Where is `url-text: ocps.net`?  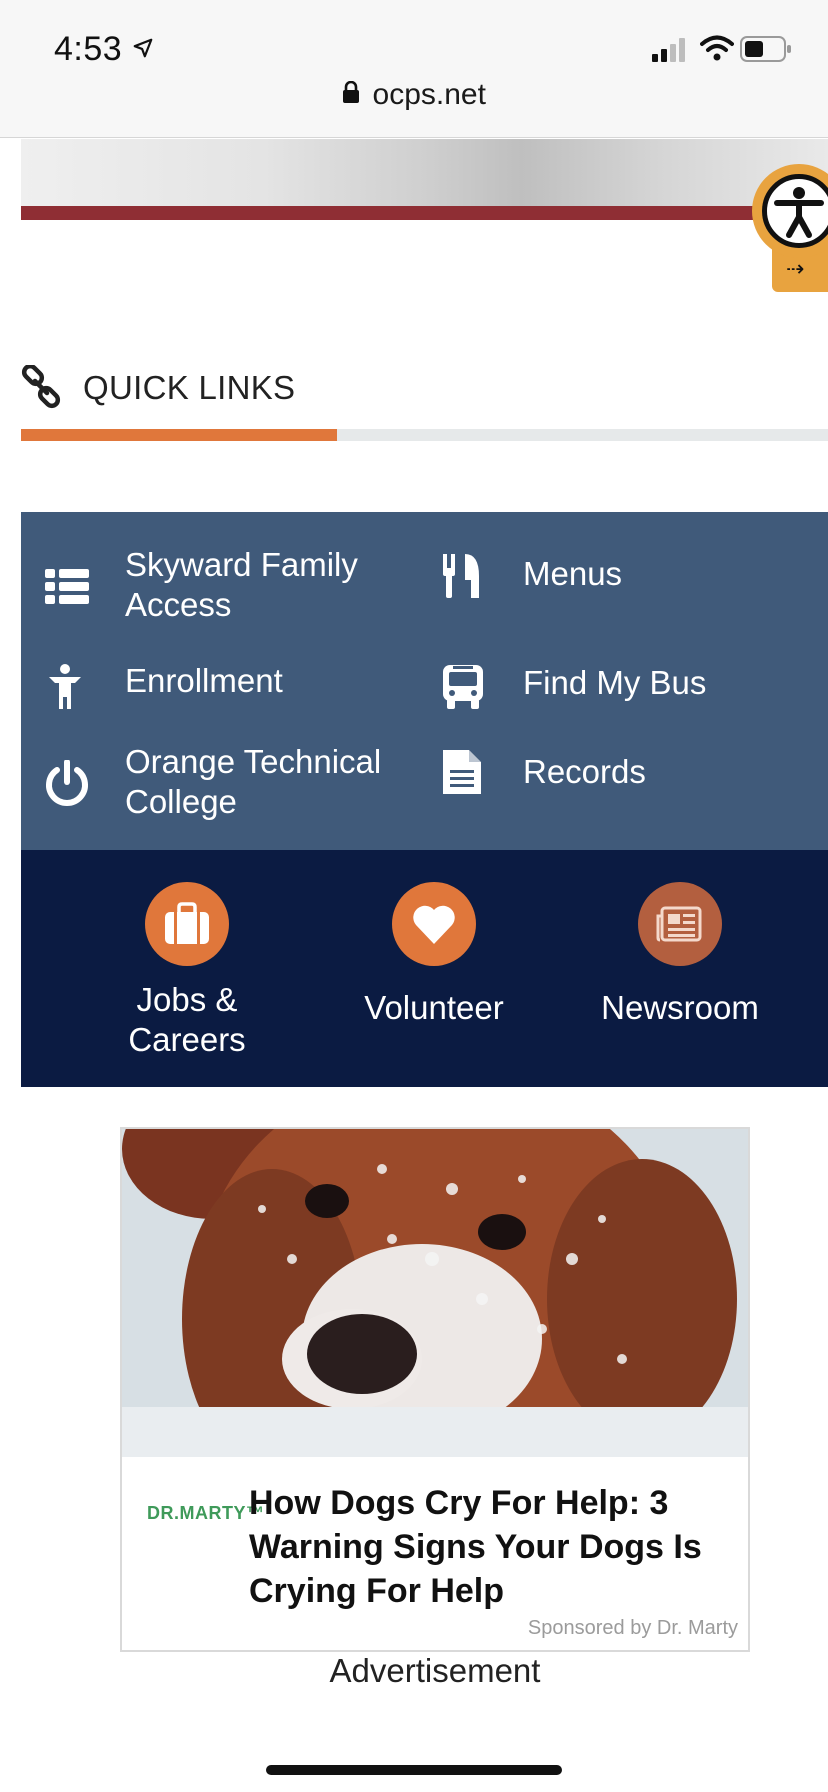 url-text: ocps.net is located at coordinates (429, 94).